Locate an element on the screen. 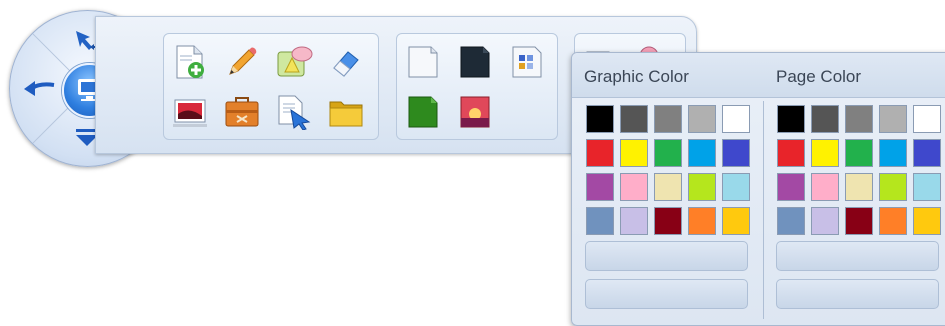 This screenshot has width=945, height=326. drawing-tools-group is located at coordinates (271, 86).